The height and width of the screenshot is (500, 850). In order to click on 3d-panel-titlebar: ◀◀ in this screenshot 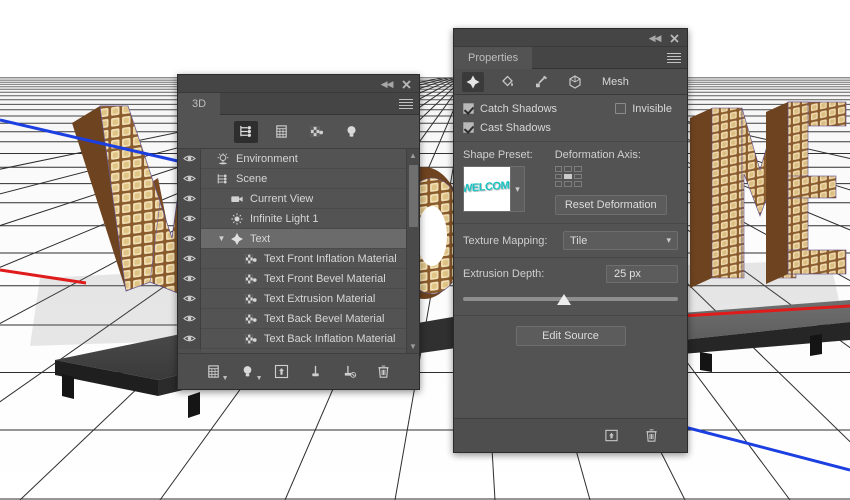, I will do `click(298, 84)`.